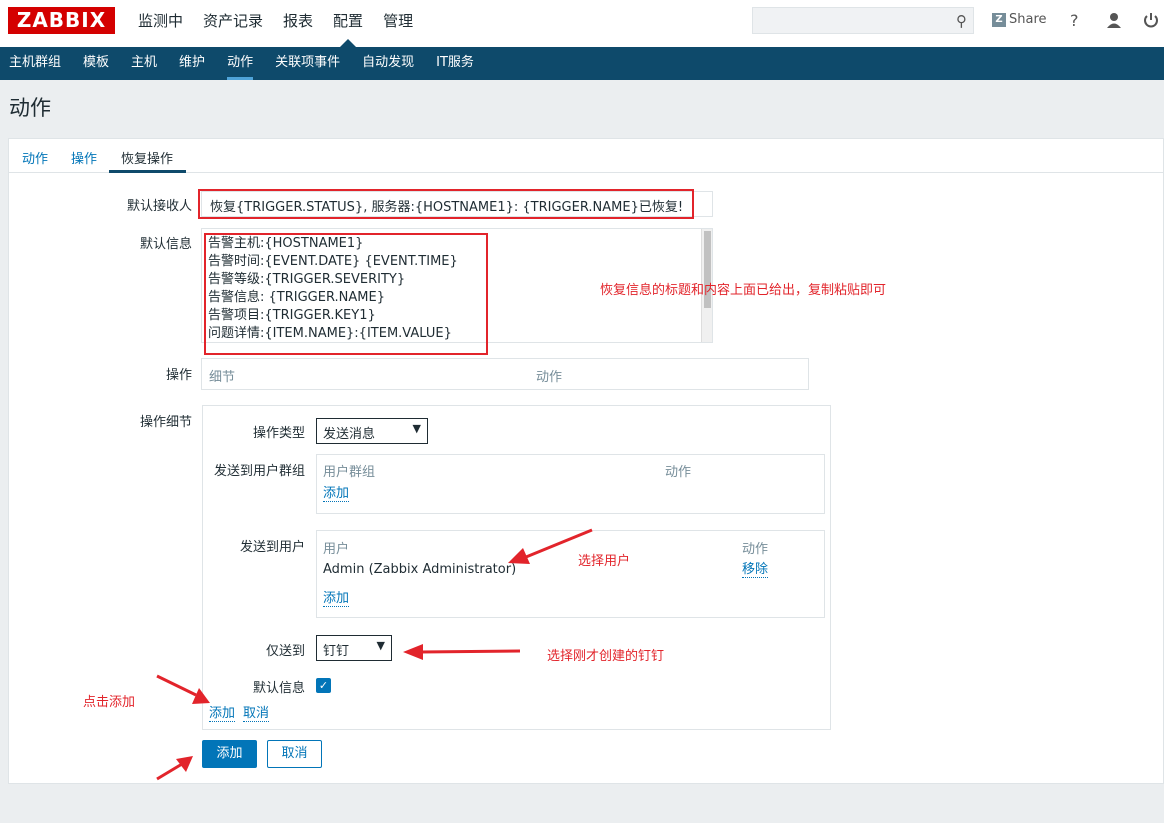 The height and width of the screenshot is (823, 1164). What do you see at coordinates (256, 714) in the screenshot?
I see `detail-cancel-link: 取消` at bounding box center [256, 714].